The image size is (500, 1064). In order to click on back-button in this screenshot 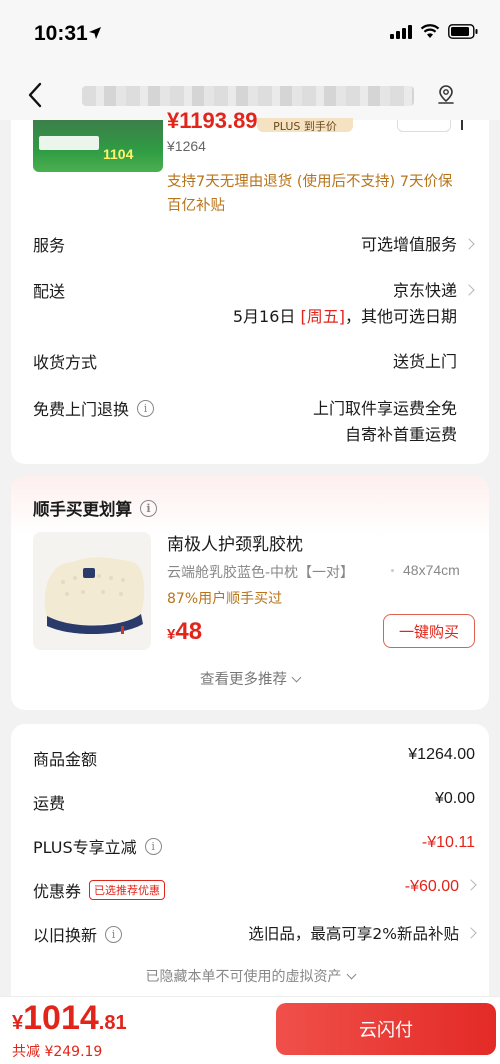, I will do `click(35, 95)`.